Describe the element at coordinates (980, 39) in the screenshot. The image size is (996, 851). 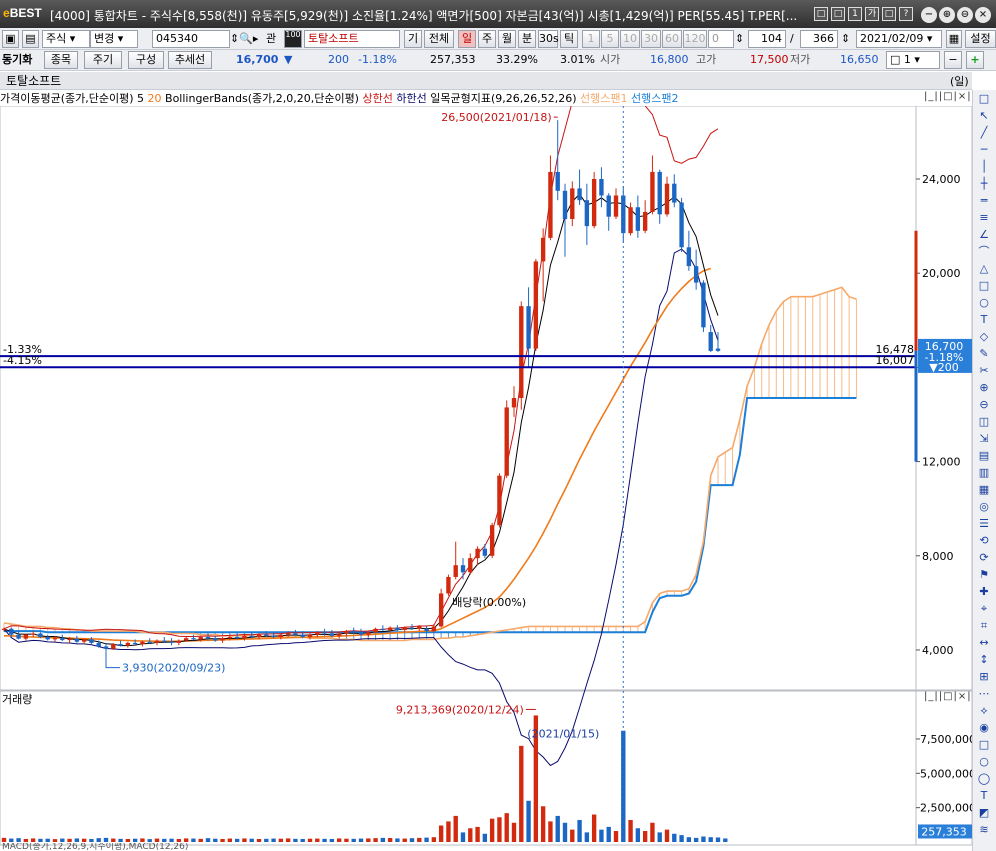
I see `settings-button: 설정` at that location.